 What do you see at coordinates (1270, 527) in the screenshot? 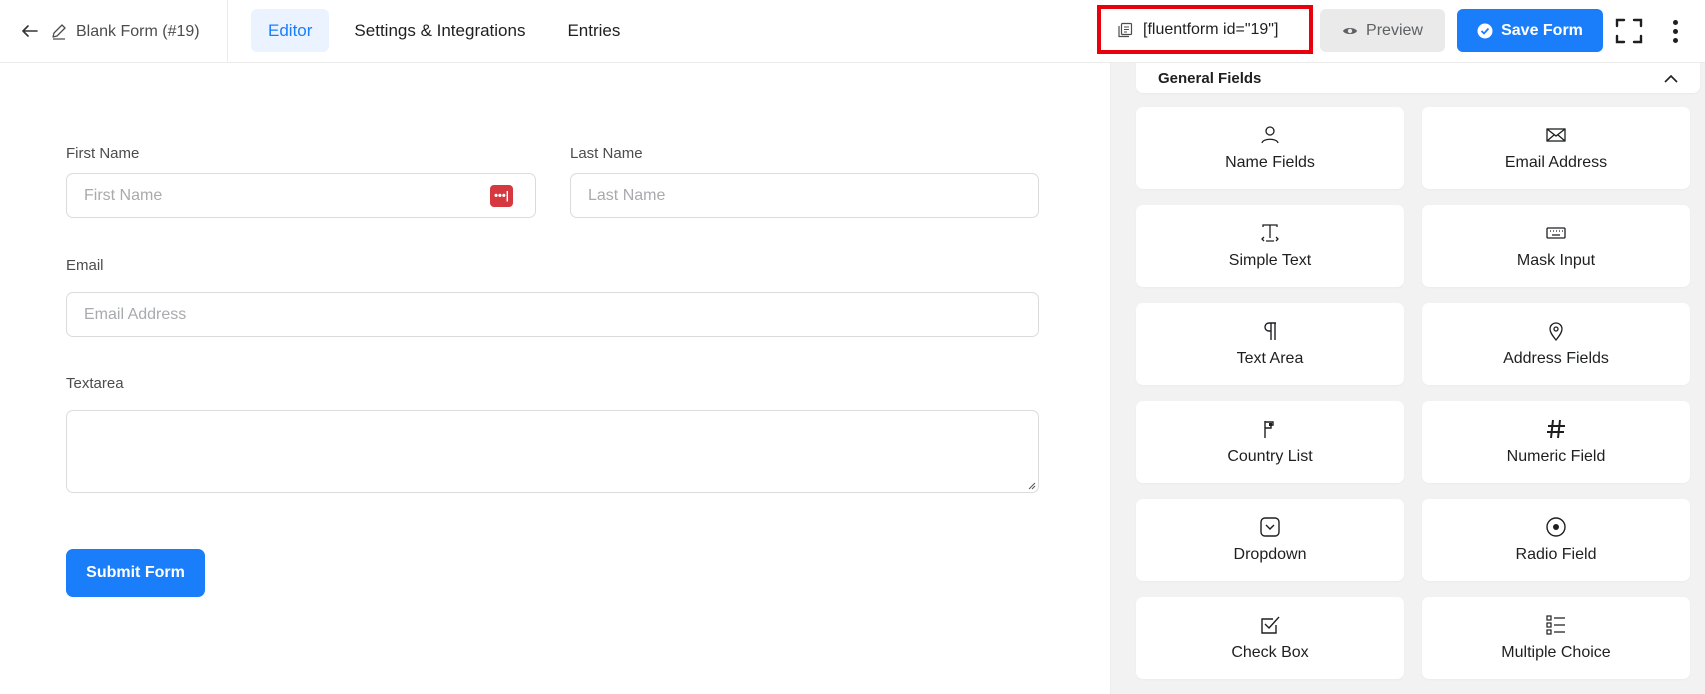
I see `dropdown-icon` at bounding box center [1270, 527].